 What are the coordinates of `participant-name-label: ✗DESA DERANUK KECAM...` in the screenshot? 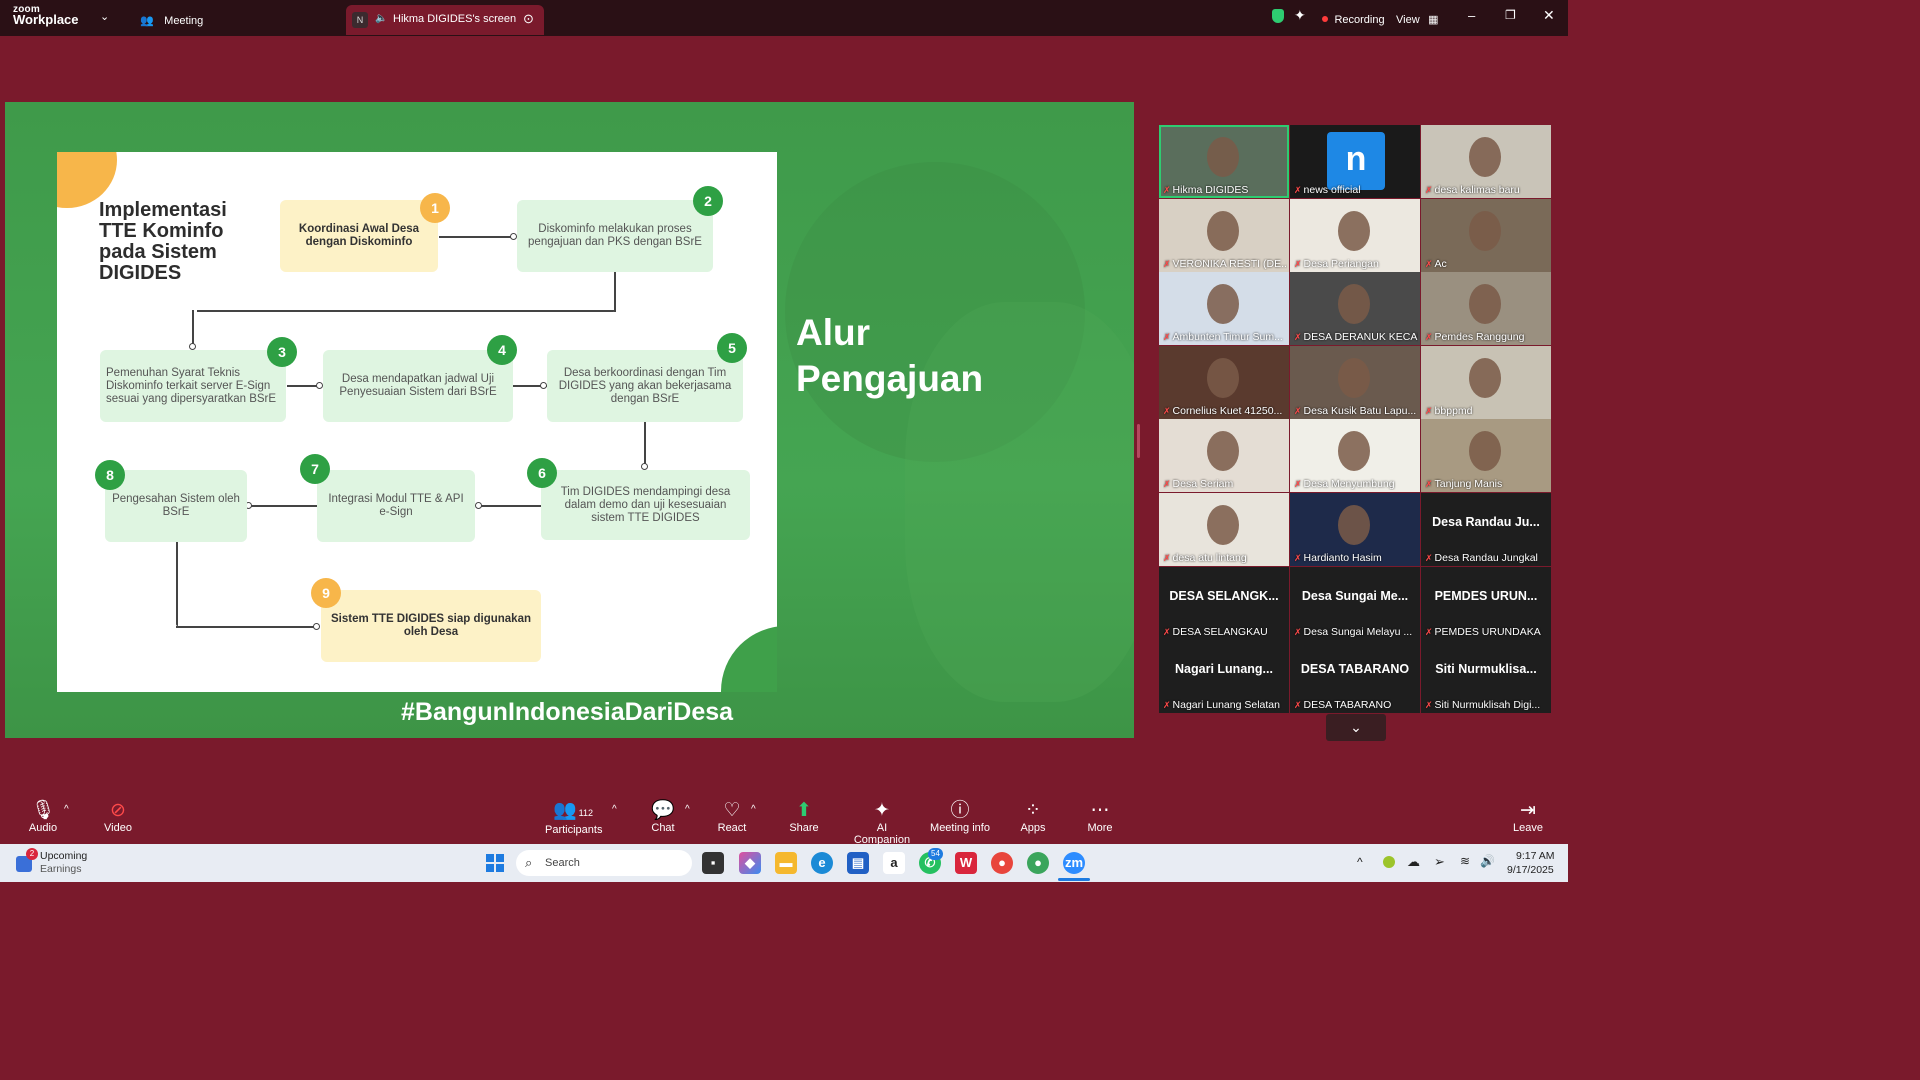 It's located at (1356, 337).